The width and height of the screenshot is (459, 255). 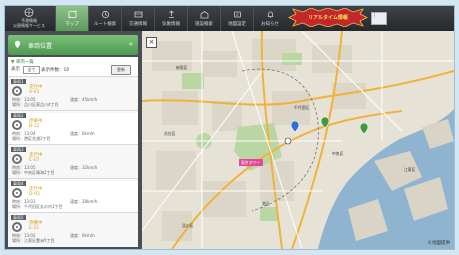 What do you see at coordinates (237, 14) in the screenshot?
I see `settings-icon` at bounding box center [237, 14].